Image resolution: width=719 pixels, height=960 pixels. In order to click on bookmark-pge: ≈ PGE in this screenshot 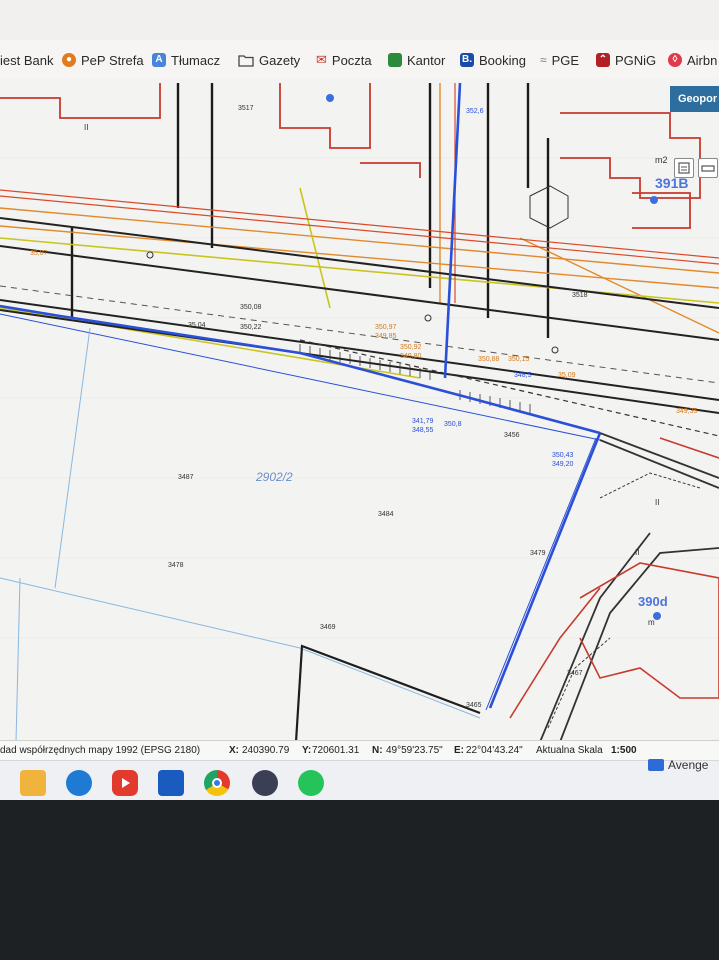, I will do `click(559, 60)`.